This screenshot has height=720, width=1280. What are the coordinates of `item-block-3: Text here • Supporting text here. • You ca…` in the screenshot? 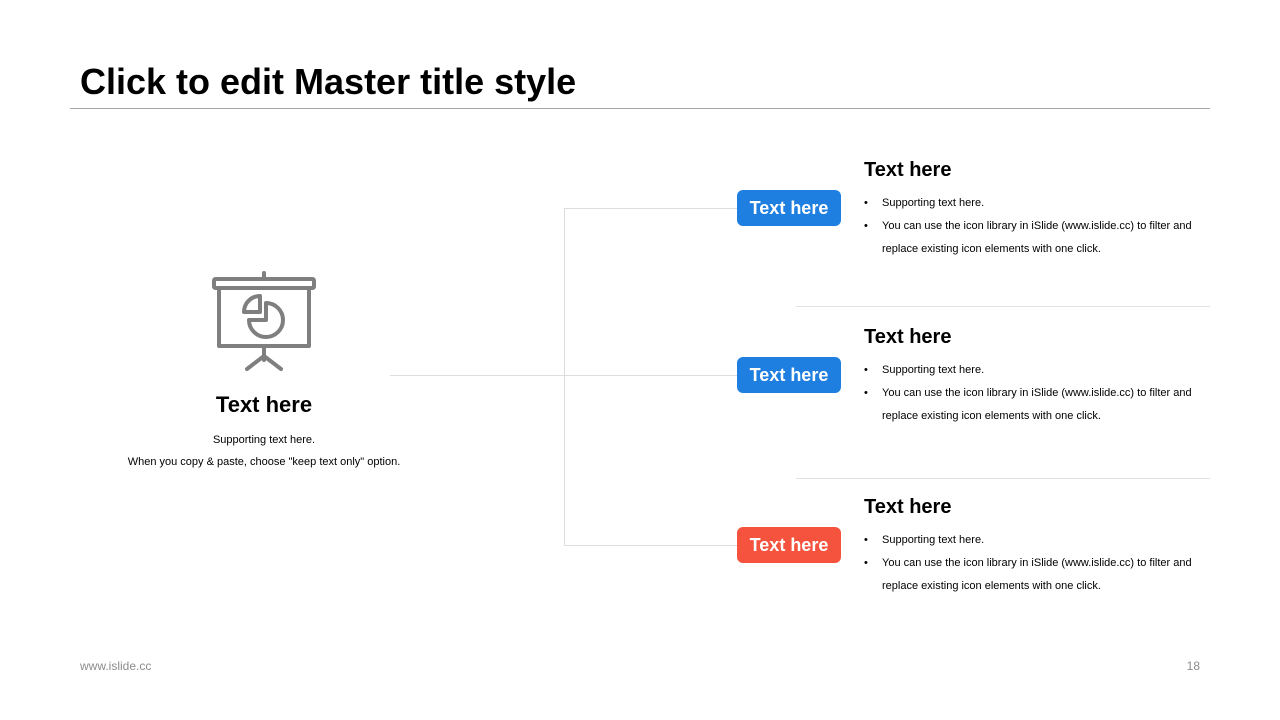 It's located at (1037, 545).